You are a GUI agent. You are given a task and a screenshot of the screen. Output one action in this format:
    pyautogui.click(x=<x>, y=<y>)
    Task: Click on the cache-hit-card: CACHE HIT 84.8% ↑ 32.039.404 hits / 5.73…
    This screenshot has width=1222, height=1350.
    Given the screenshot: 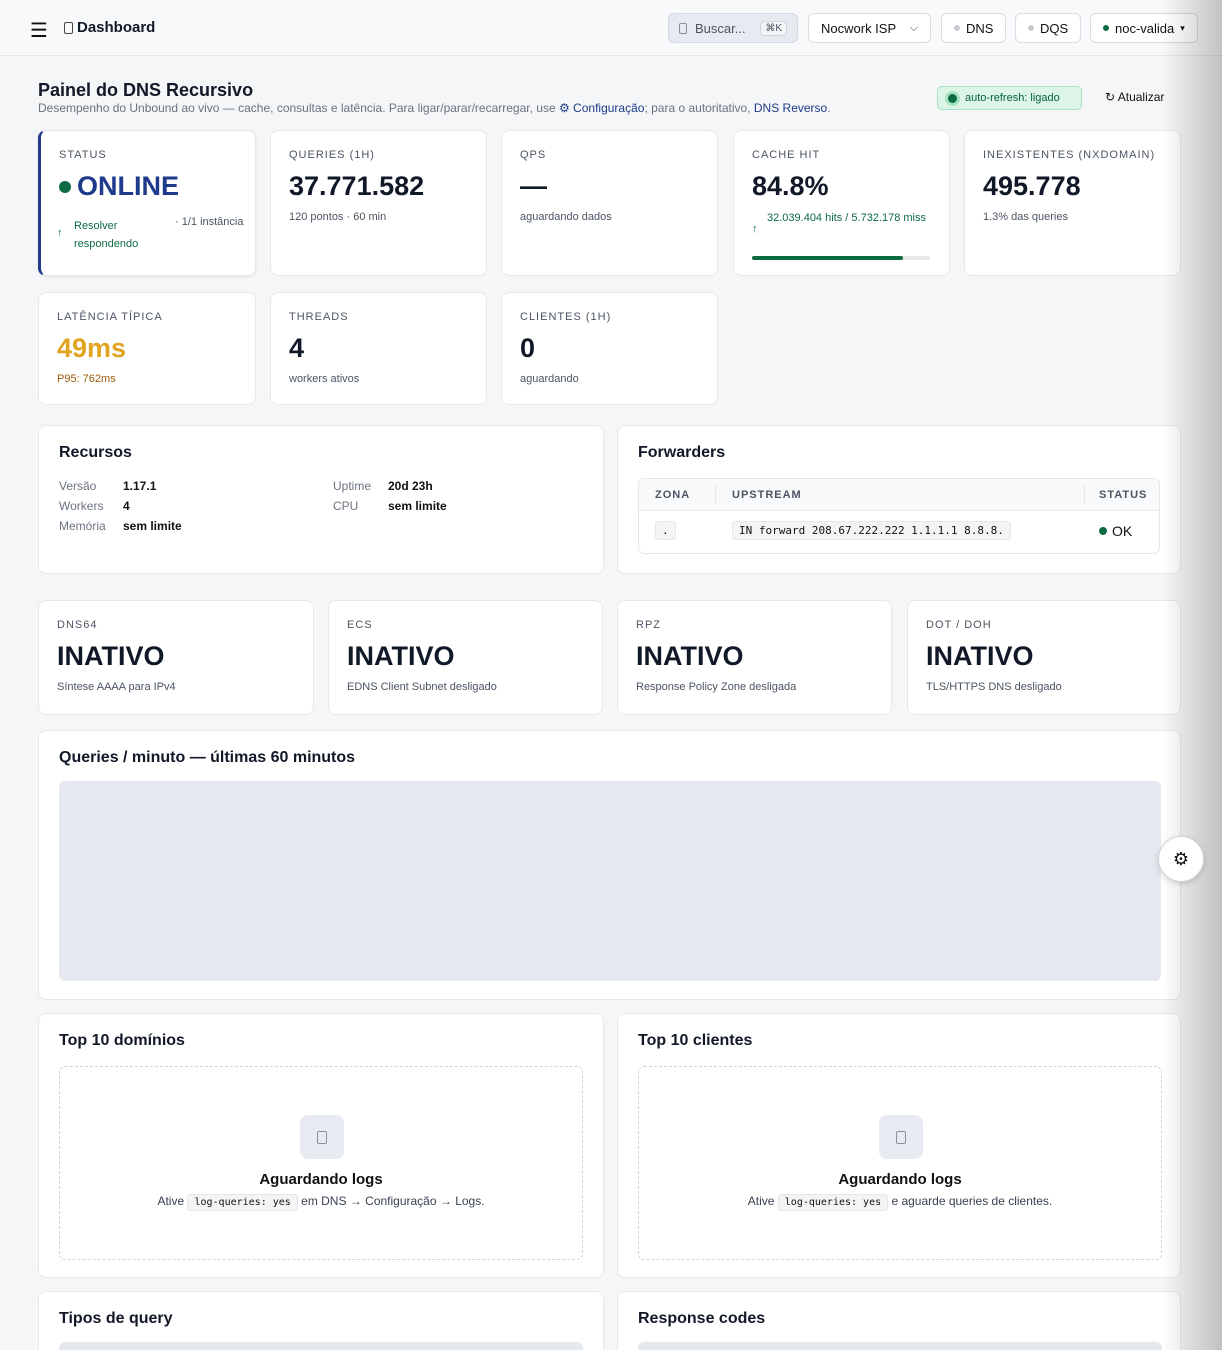 What is the action you would take?
    pyautogui.click(x=841, y=203)
    